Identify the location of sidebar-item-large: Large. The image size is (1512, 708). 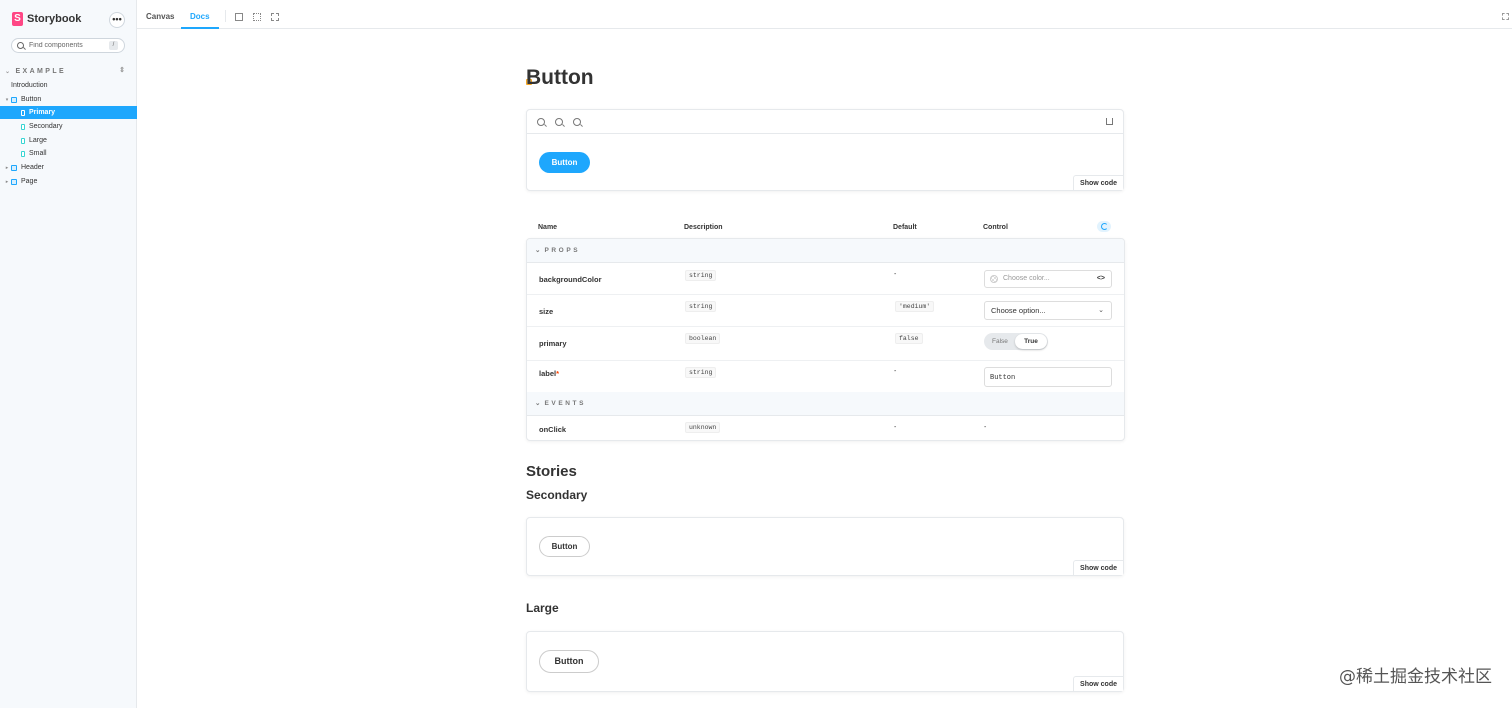
(68, 140).